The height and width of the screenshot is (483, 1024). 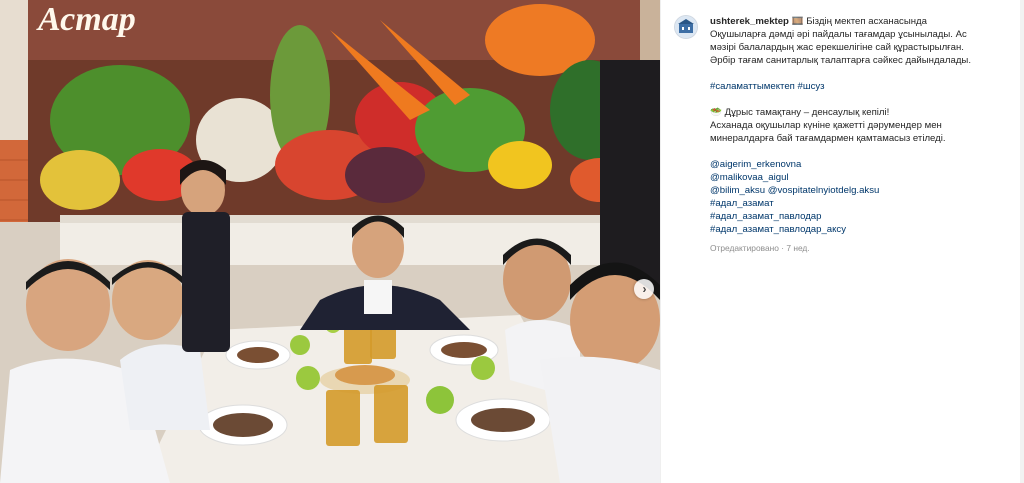 I want to click on mention-link: @aigerim_erkenovna, so click(x=860, y=164).